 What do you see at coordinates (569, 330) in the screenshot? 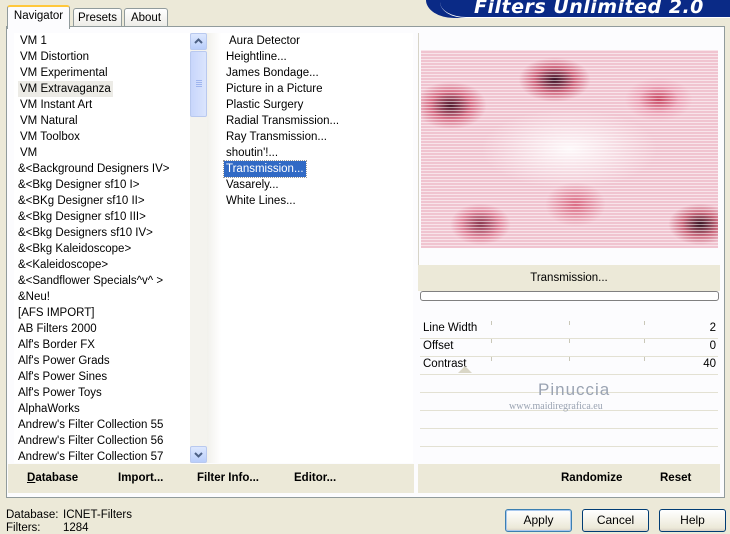
I see `param-slider-row: Line Width 2` at bounding box center [569, 330].